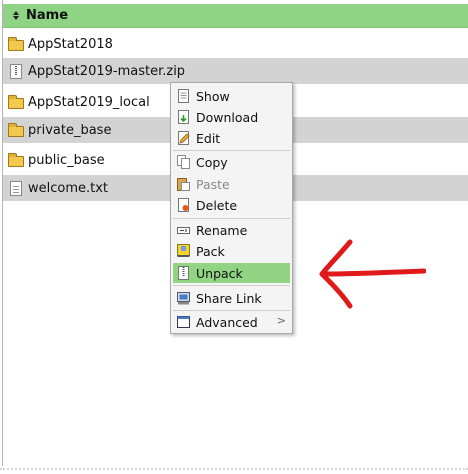  I want to click on share-link-icon, so click(183, 298).